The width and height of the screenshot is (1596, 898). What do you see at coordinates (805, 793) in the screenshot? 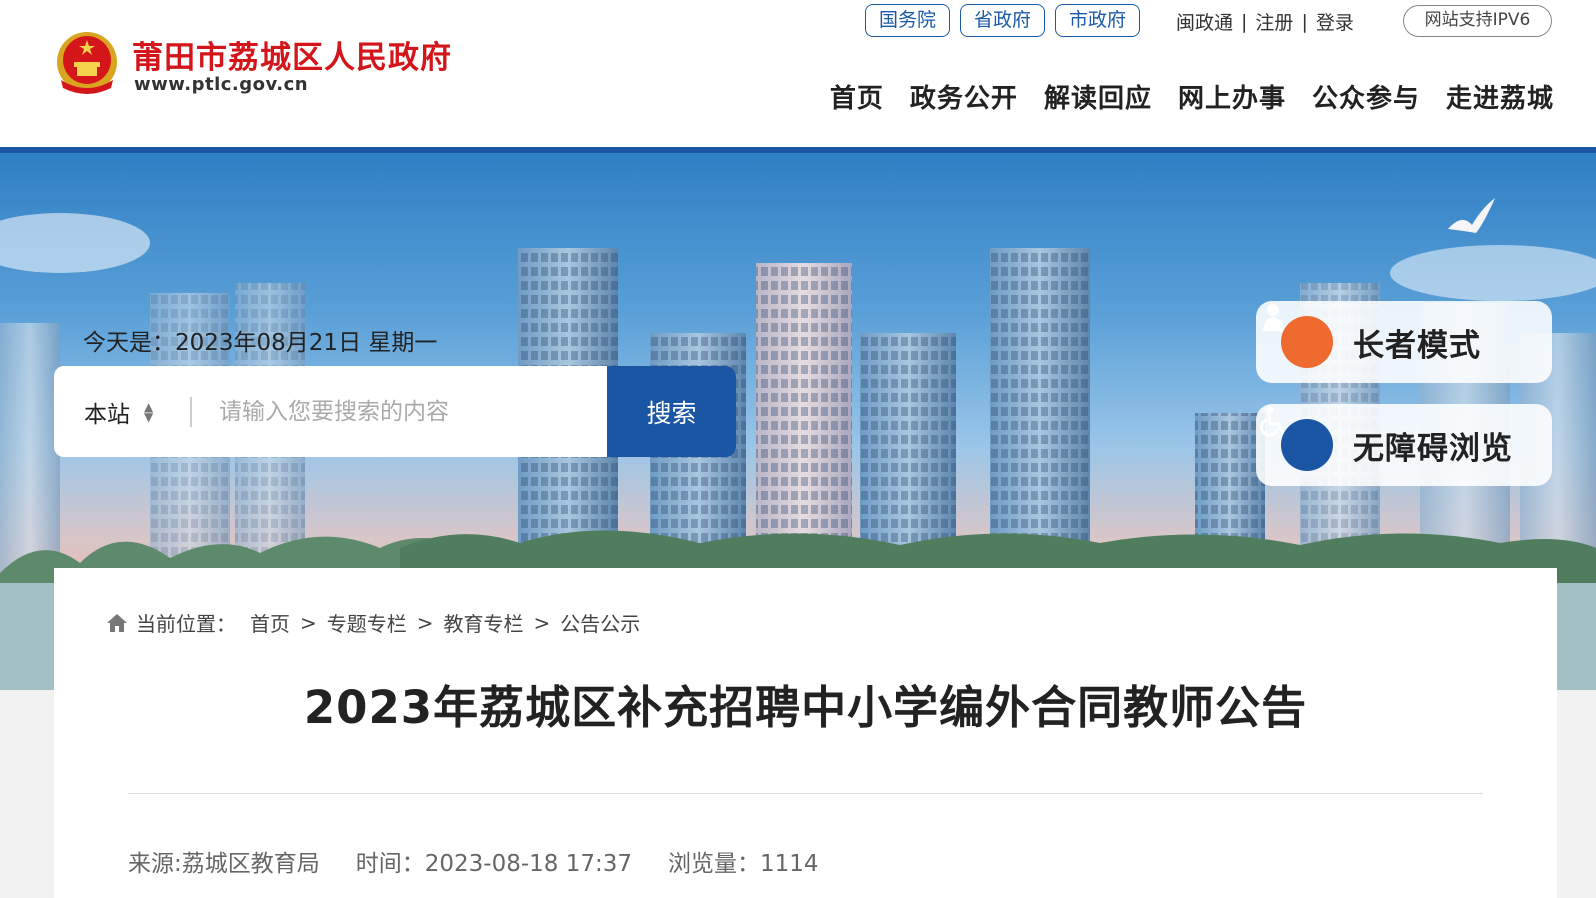
I see `title-divider` at bounding box center [805, 793].